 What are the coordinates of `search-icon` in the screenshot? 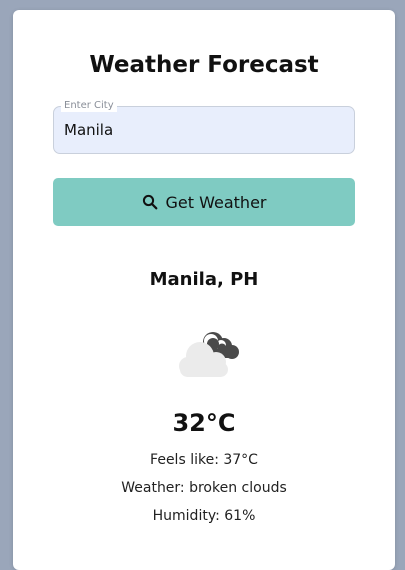 It's located at (149, 202).